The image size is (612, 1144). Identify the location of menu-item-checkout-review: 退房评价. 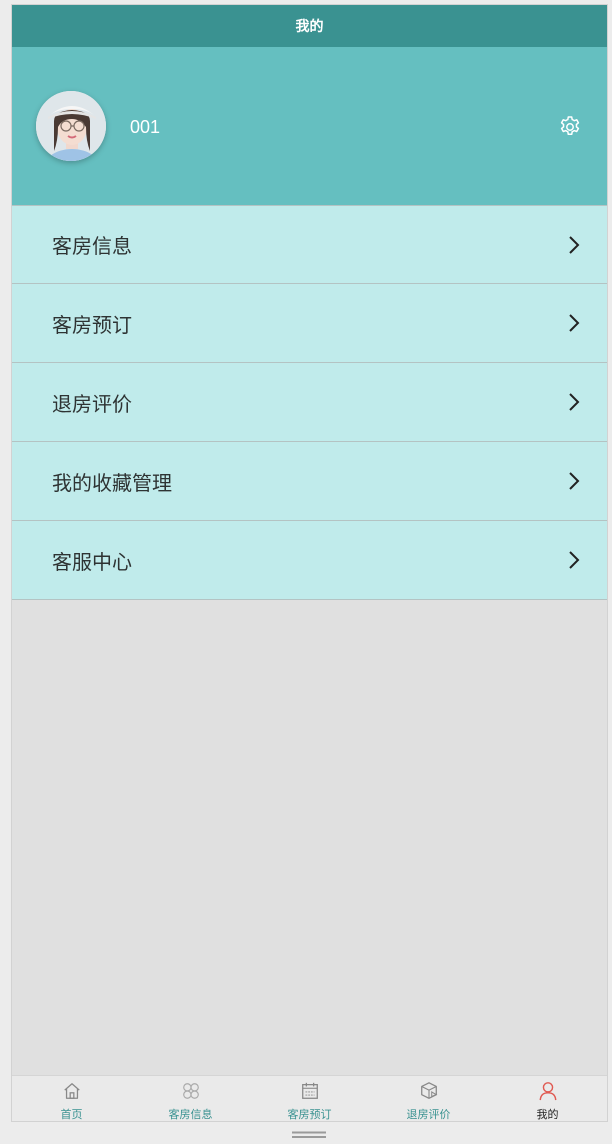
(309, 402).